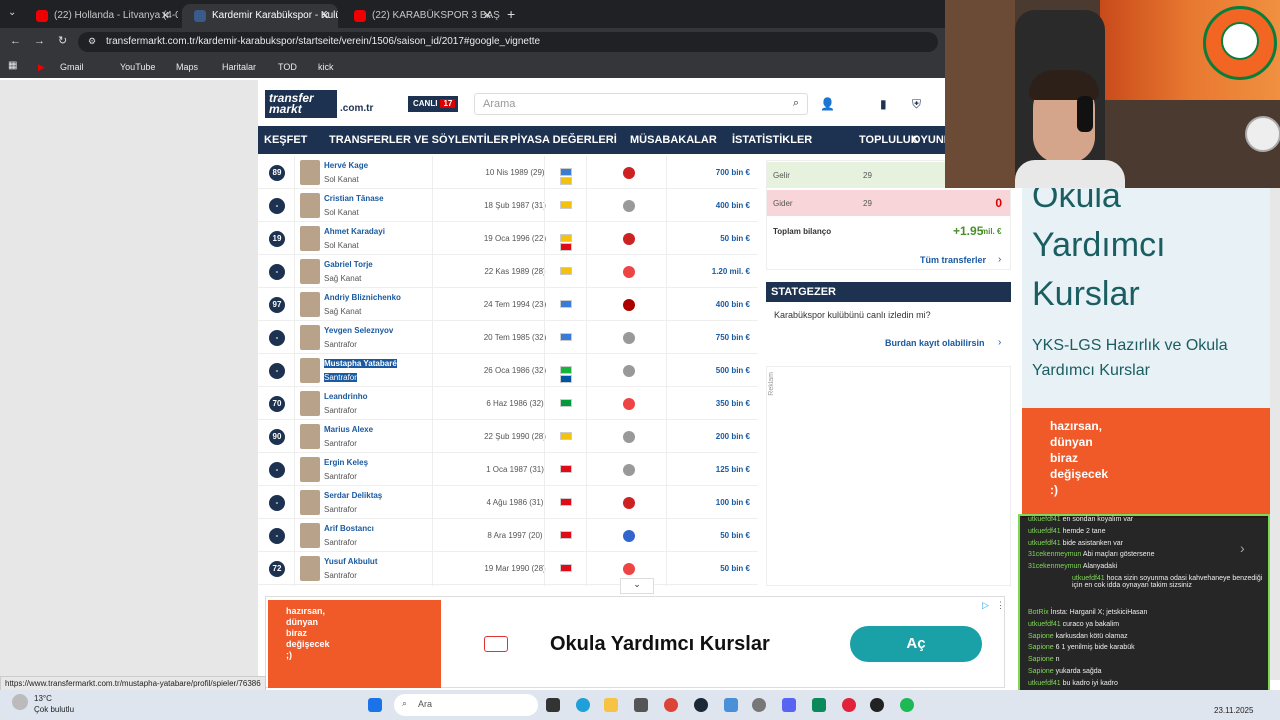 The image size is (1280, 720). Describe the element at coordinates (709, 337) in the screenshot. I see `market-value: 750 bin €` at that location.